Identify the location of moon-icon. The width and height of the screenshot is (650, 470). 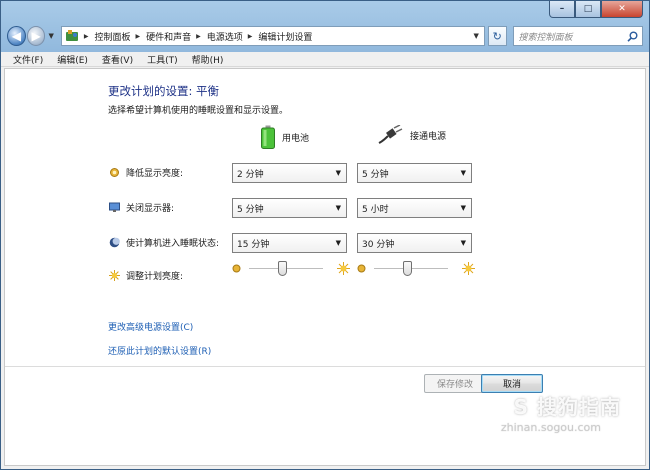
(114, 242).